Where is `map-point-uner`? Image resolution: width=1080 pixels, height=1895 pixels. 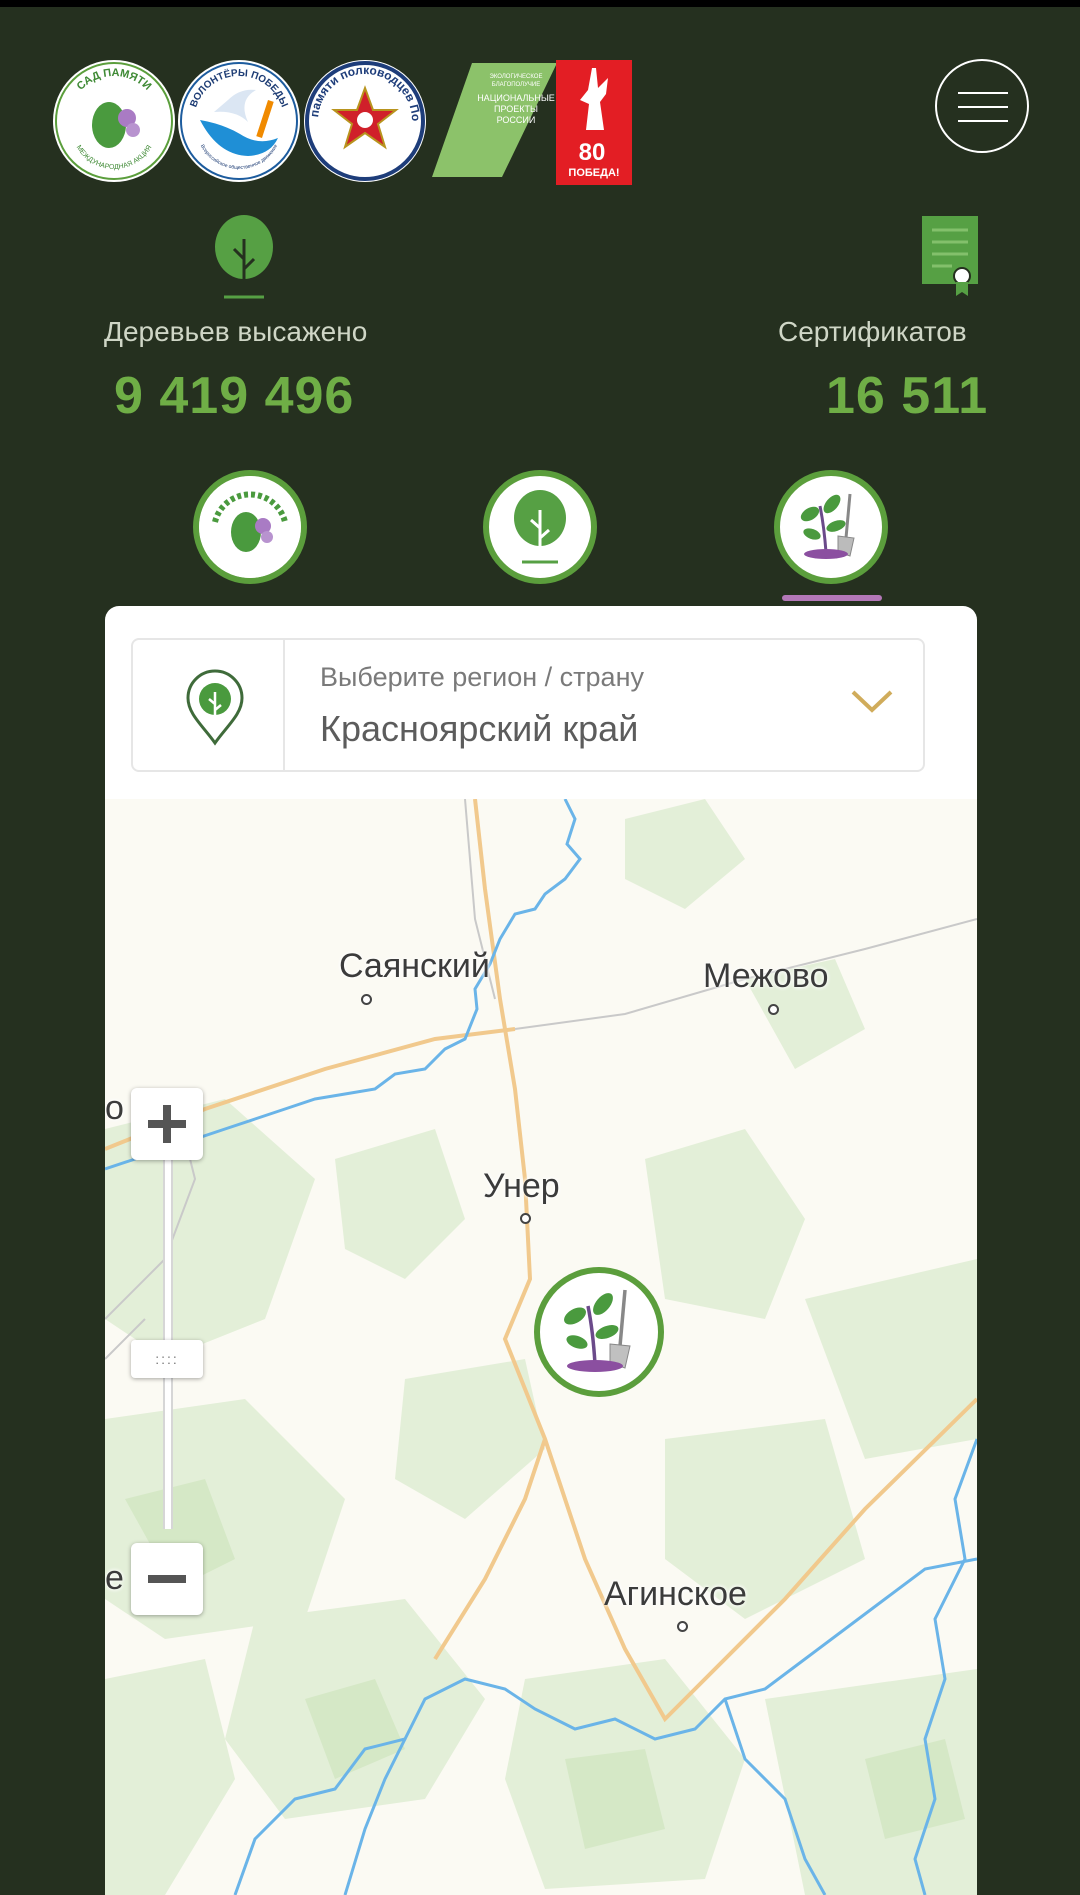
map-point-uner is located at coordinates (525, 1218).